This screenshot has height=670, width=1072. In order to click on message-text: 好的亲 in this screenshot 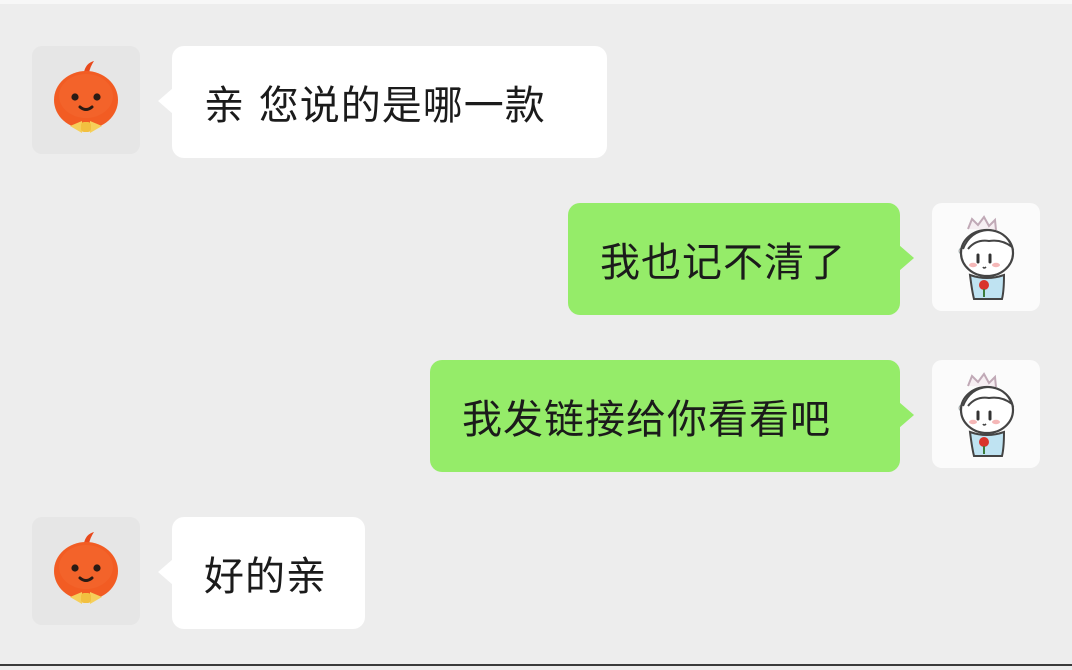, I will do `click(265, 577)`.